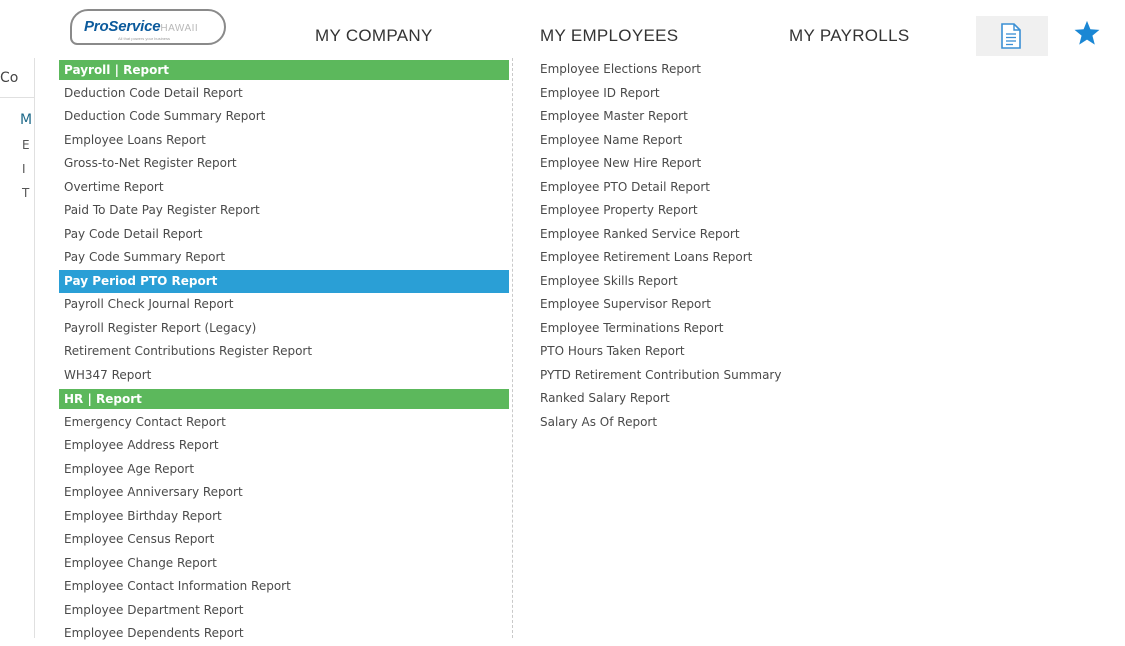 The height and width of the screenshot is (646, 1125). I want to click on background-section-fragment: M, so click(26, 120).